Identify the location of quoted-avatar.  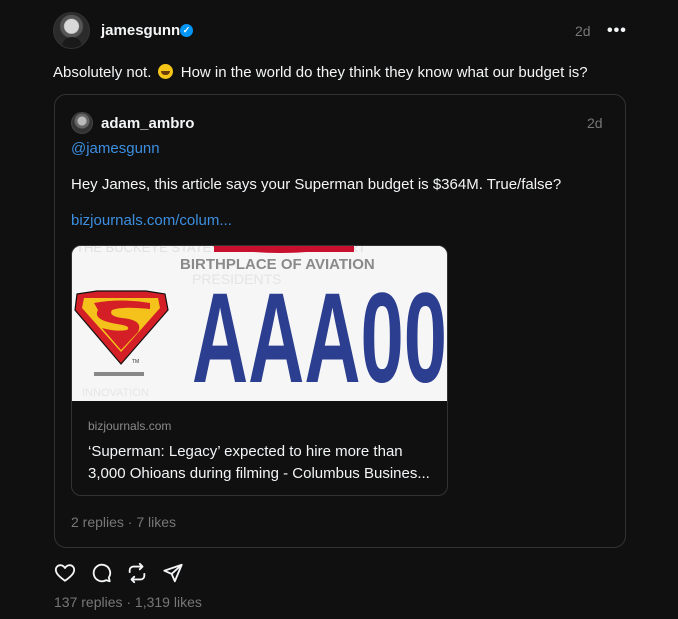
(82, 123).